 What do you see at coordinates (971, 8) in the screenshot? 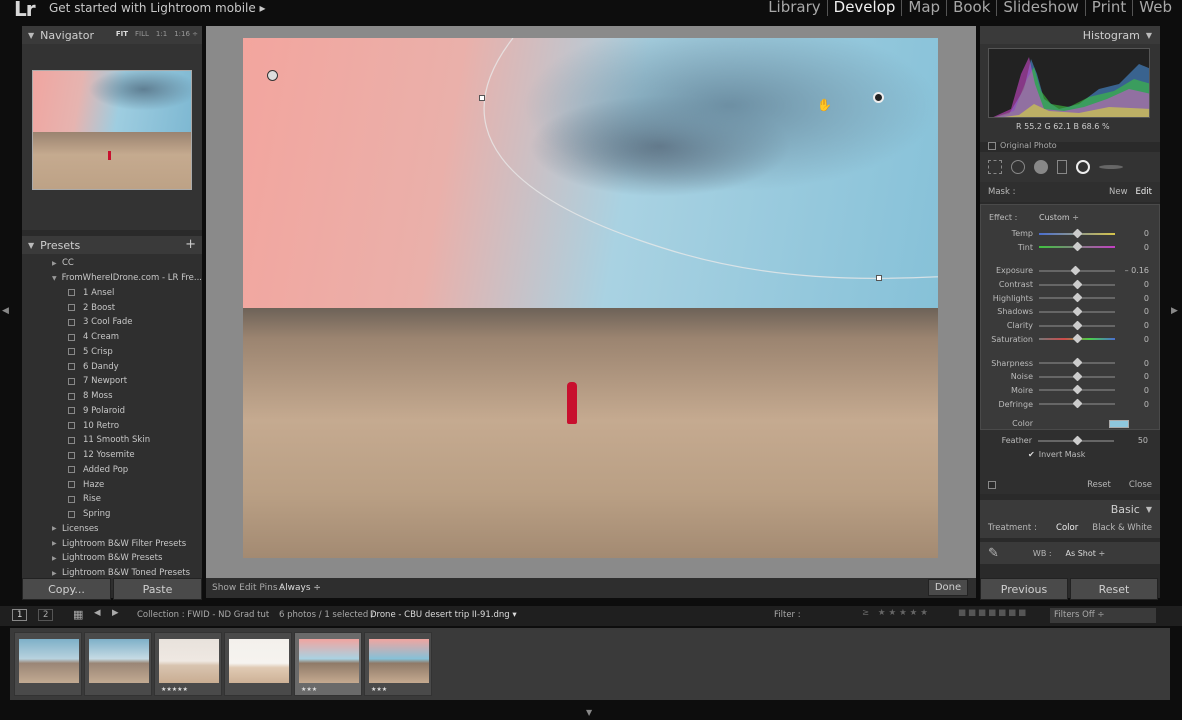
I see `module-book: Book` at bounding box center [971, 8].